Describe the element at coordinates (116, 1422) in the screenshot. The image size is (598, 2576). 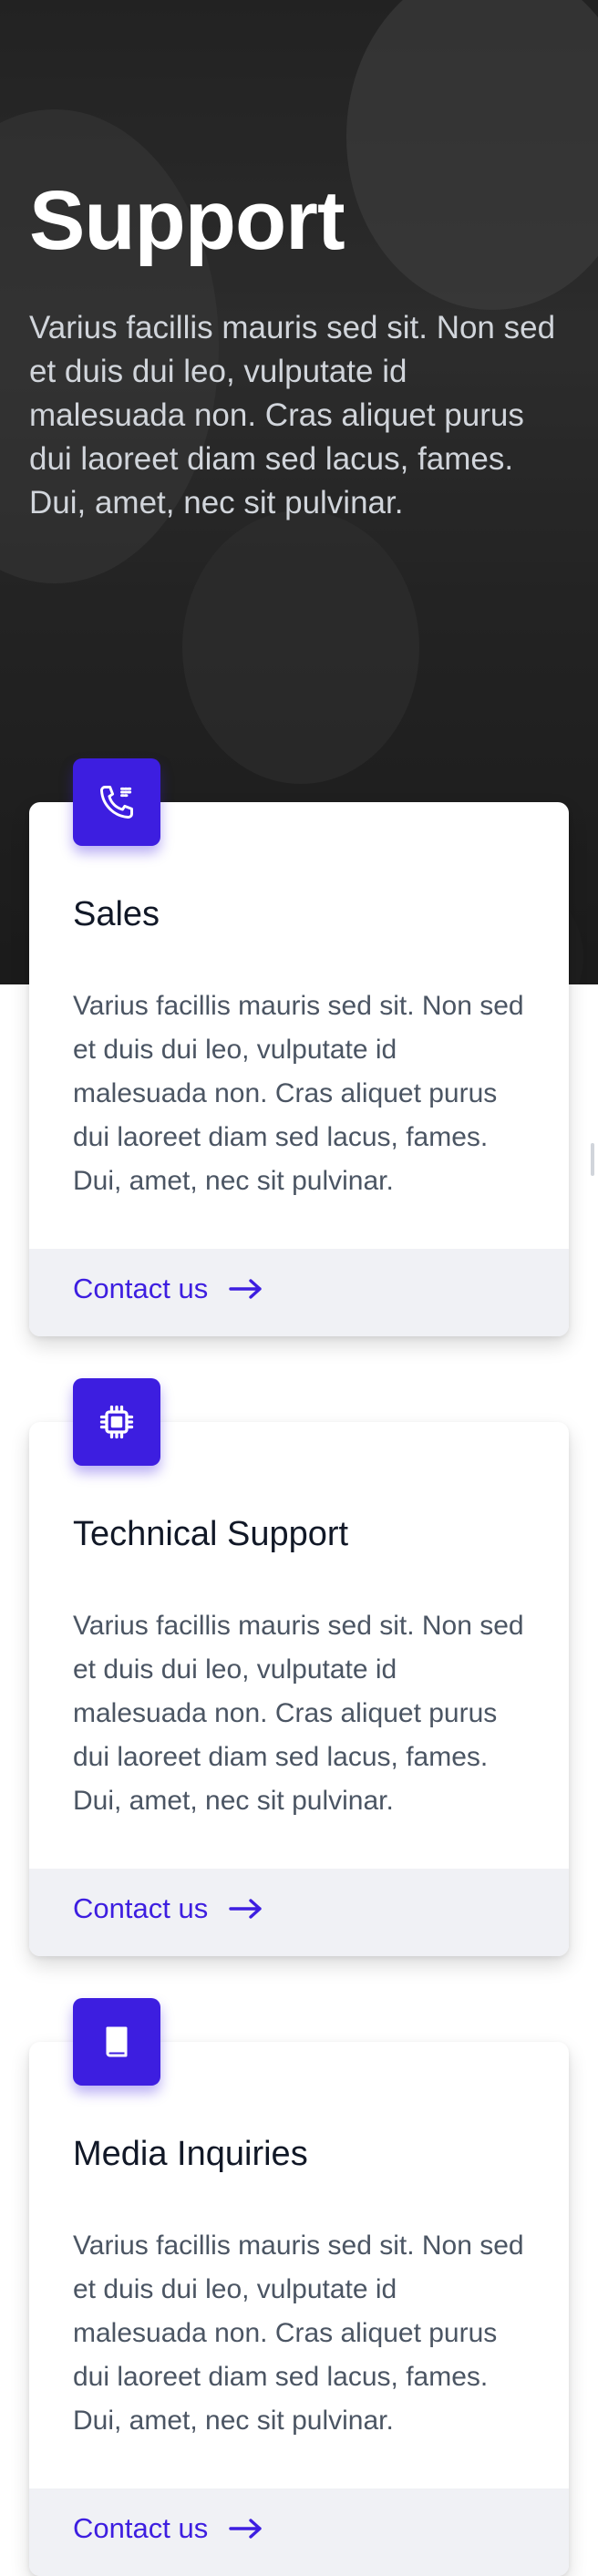
I see `chip-icon` at that location.